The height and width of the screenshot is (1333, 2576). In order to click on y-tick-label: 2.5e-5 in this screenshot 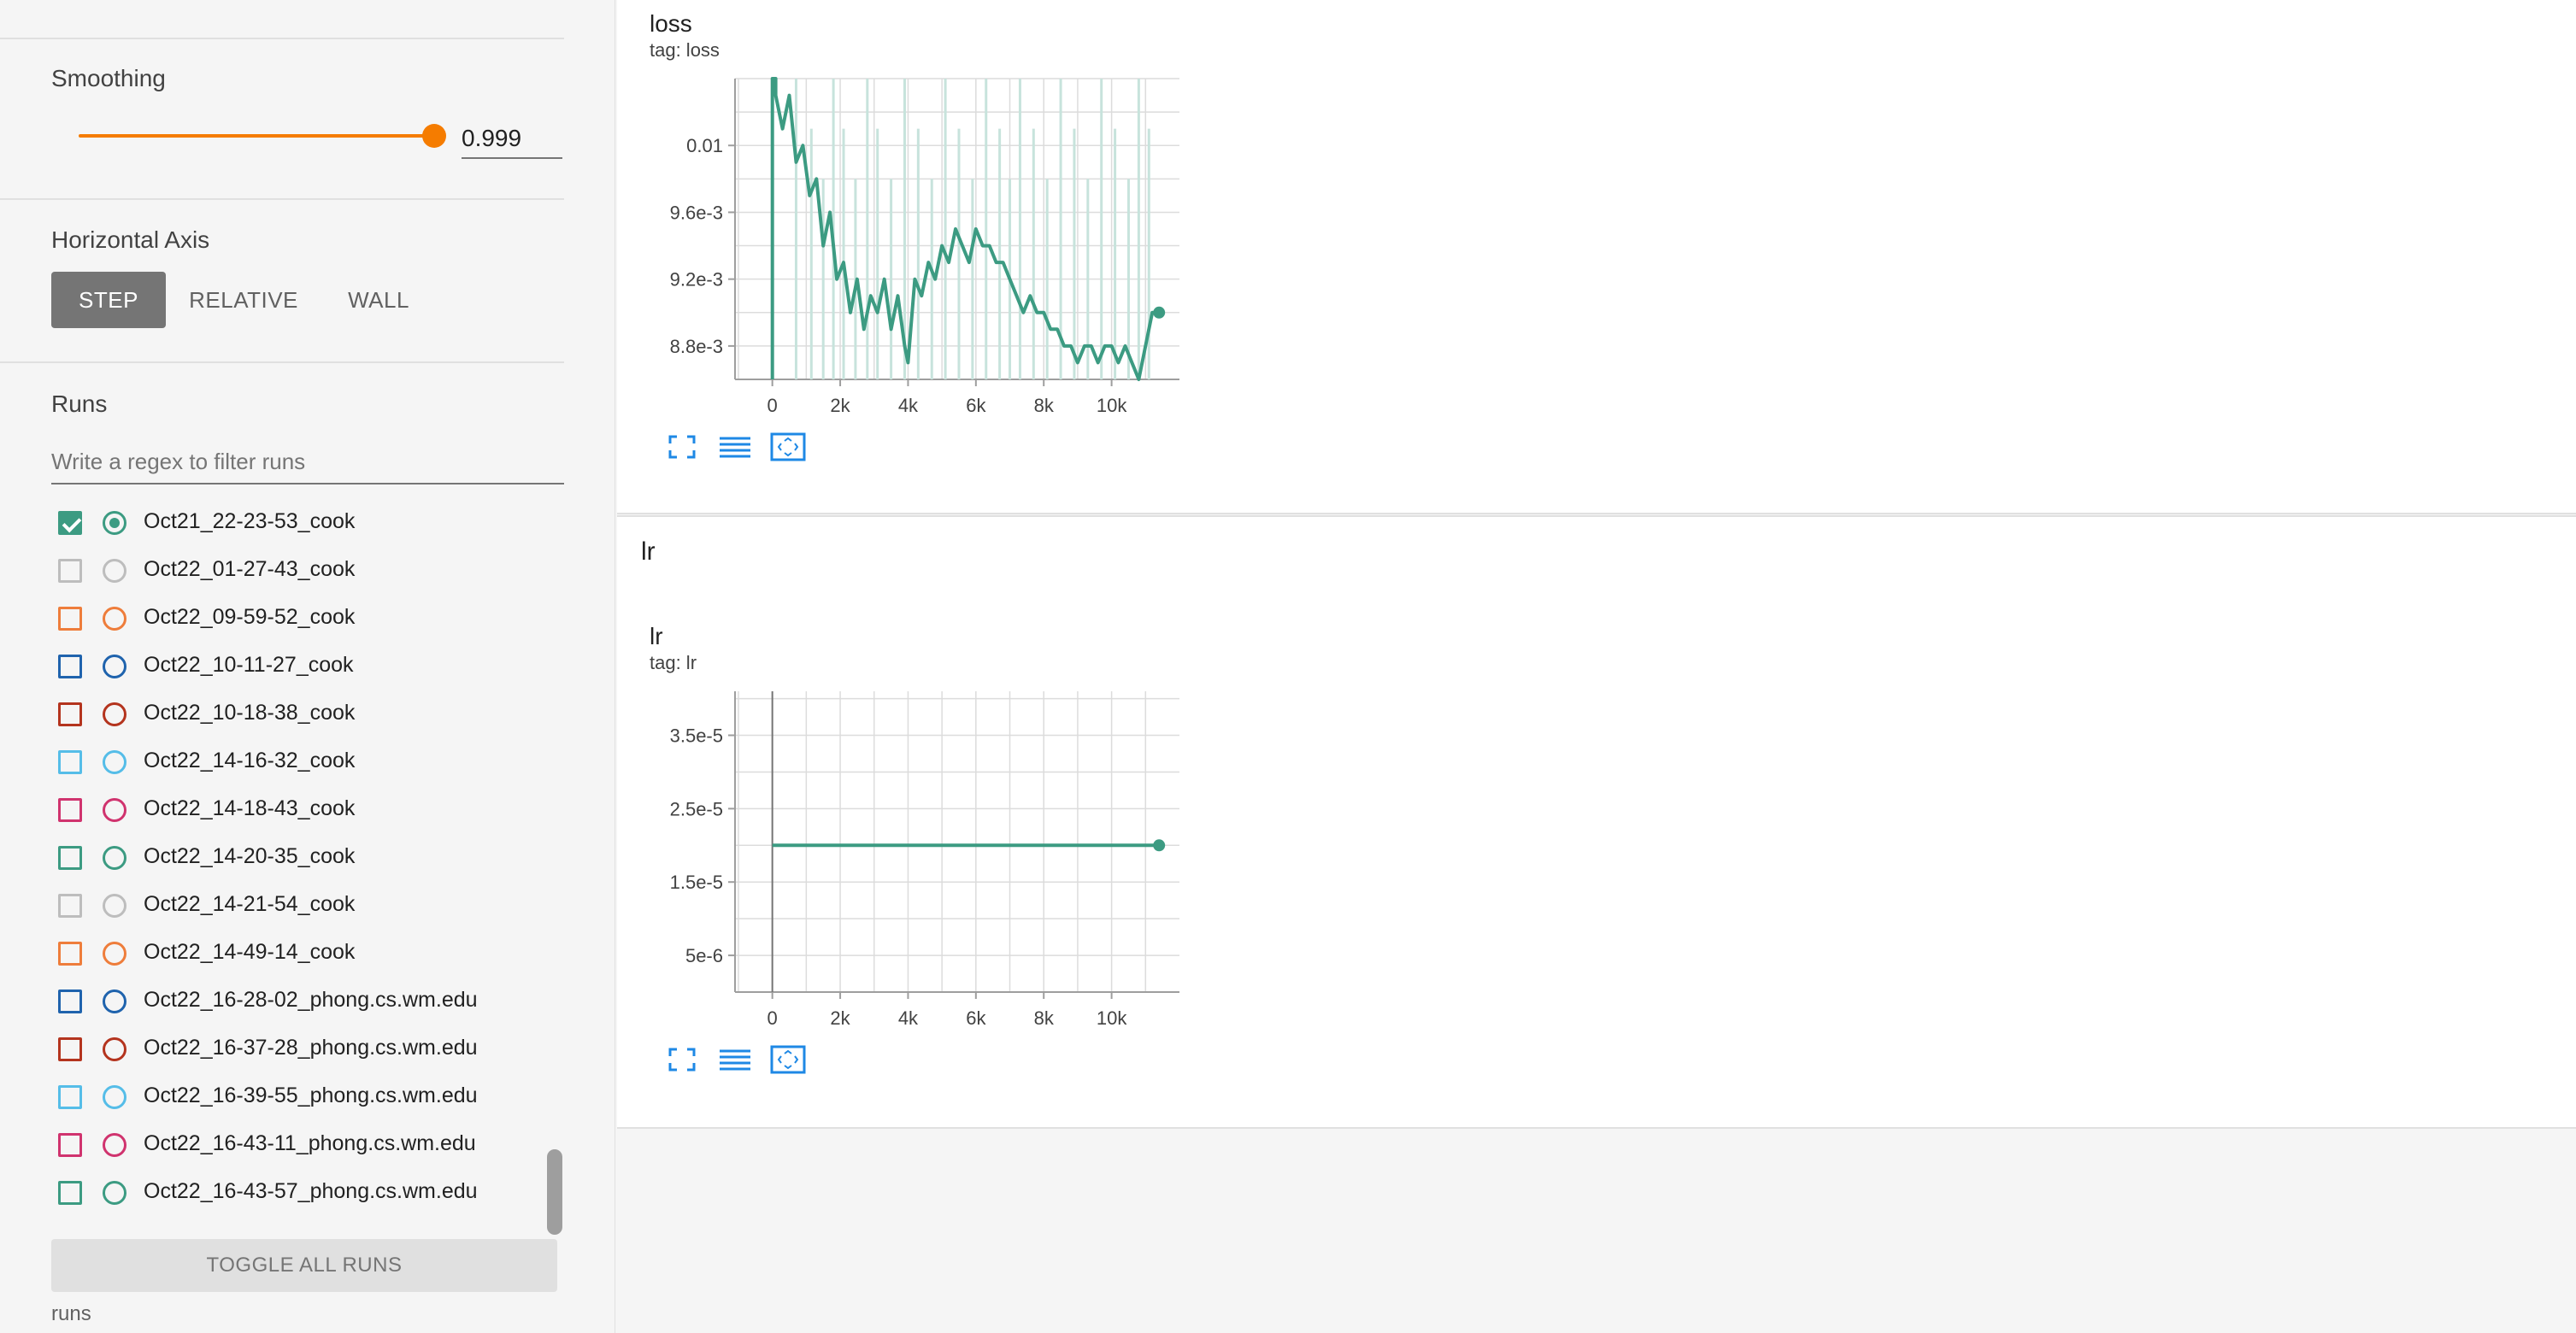, I will do `click(696, 808)`.